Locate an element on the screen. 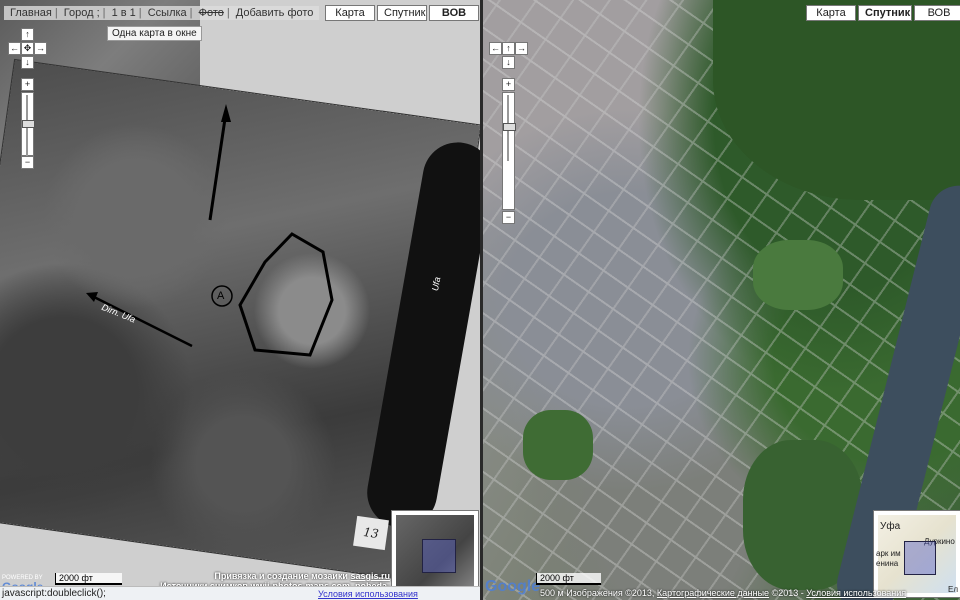  left-pan-right-button: → is located at coordinates (40, 48).